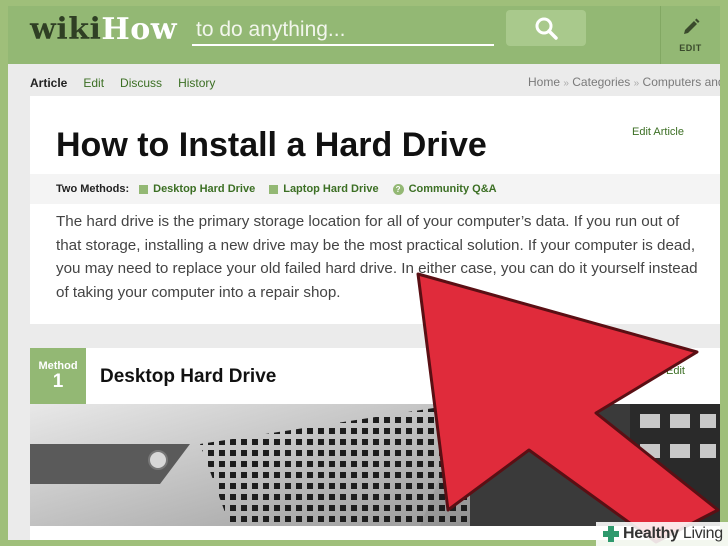  What do you see at coordinates (93, 83) in the screenshot?
I see `tab-edit: Edit` at bounding box center [93, 83].